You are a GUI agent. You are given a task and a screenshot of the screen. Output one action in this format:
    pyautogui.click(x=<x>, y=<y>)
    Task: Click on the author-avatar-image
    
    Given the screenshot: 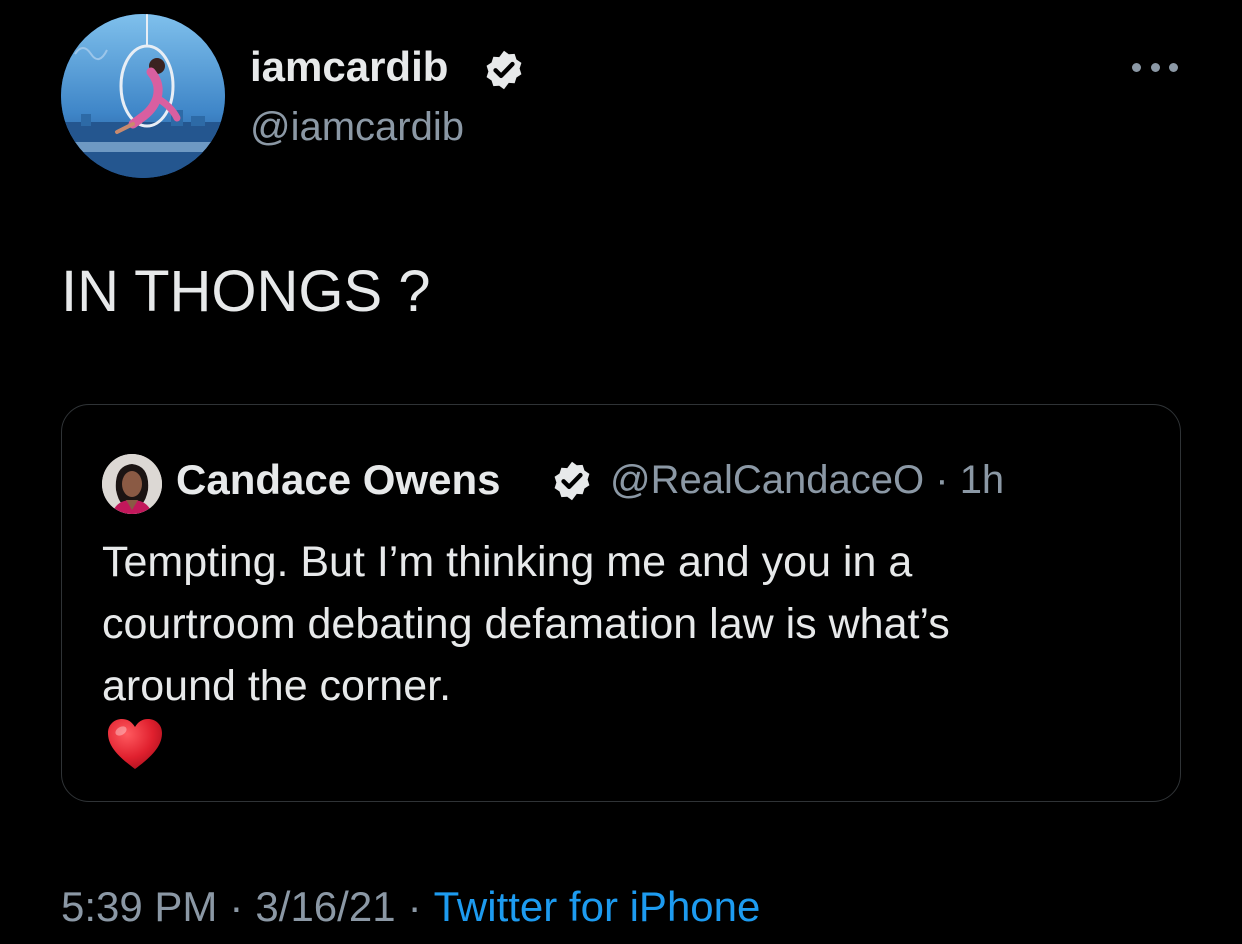 What is the action you would take?
    pyautogui.click(x=143, y=96)
    